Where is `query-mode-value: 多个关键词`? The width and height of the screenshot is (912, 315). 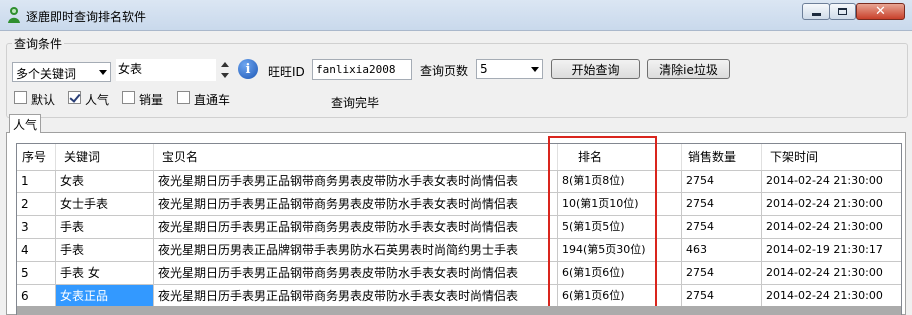 query-mode-value: 多个关键词 is located at coordinates (46, 74).